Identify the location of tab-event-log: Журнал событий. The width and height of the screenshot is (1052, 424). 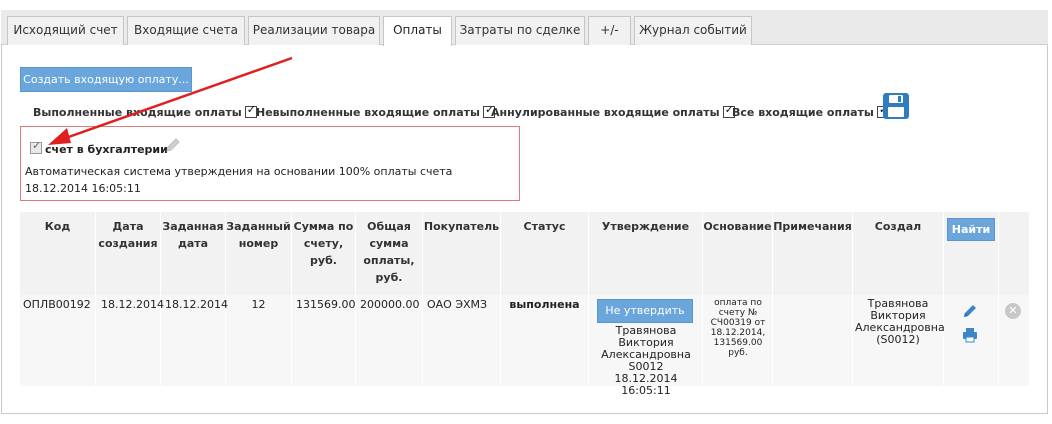
(693, 30).